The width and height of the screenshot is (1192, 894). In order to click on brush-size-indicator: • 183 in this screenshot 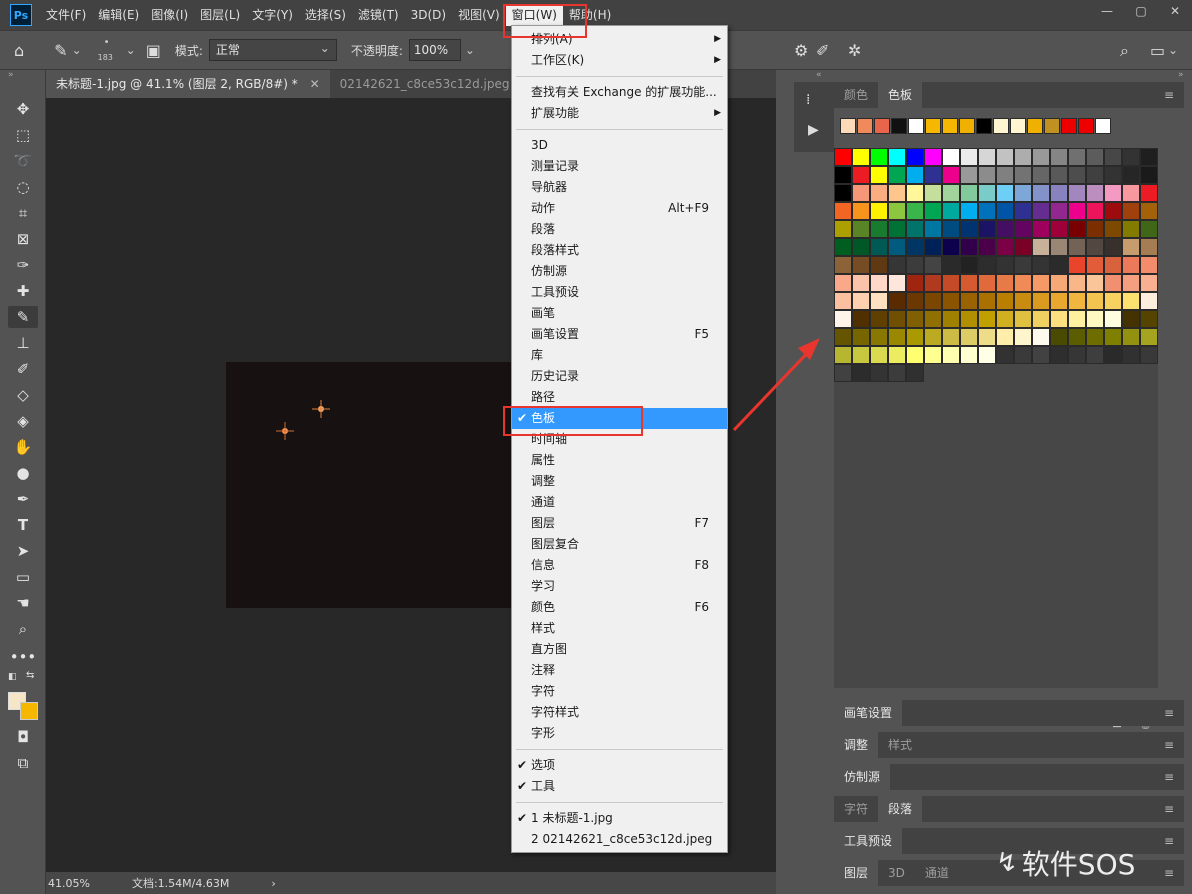, I will do `click(109, 50)`.